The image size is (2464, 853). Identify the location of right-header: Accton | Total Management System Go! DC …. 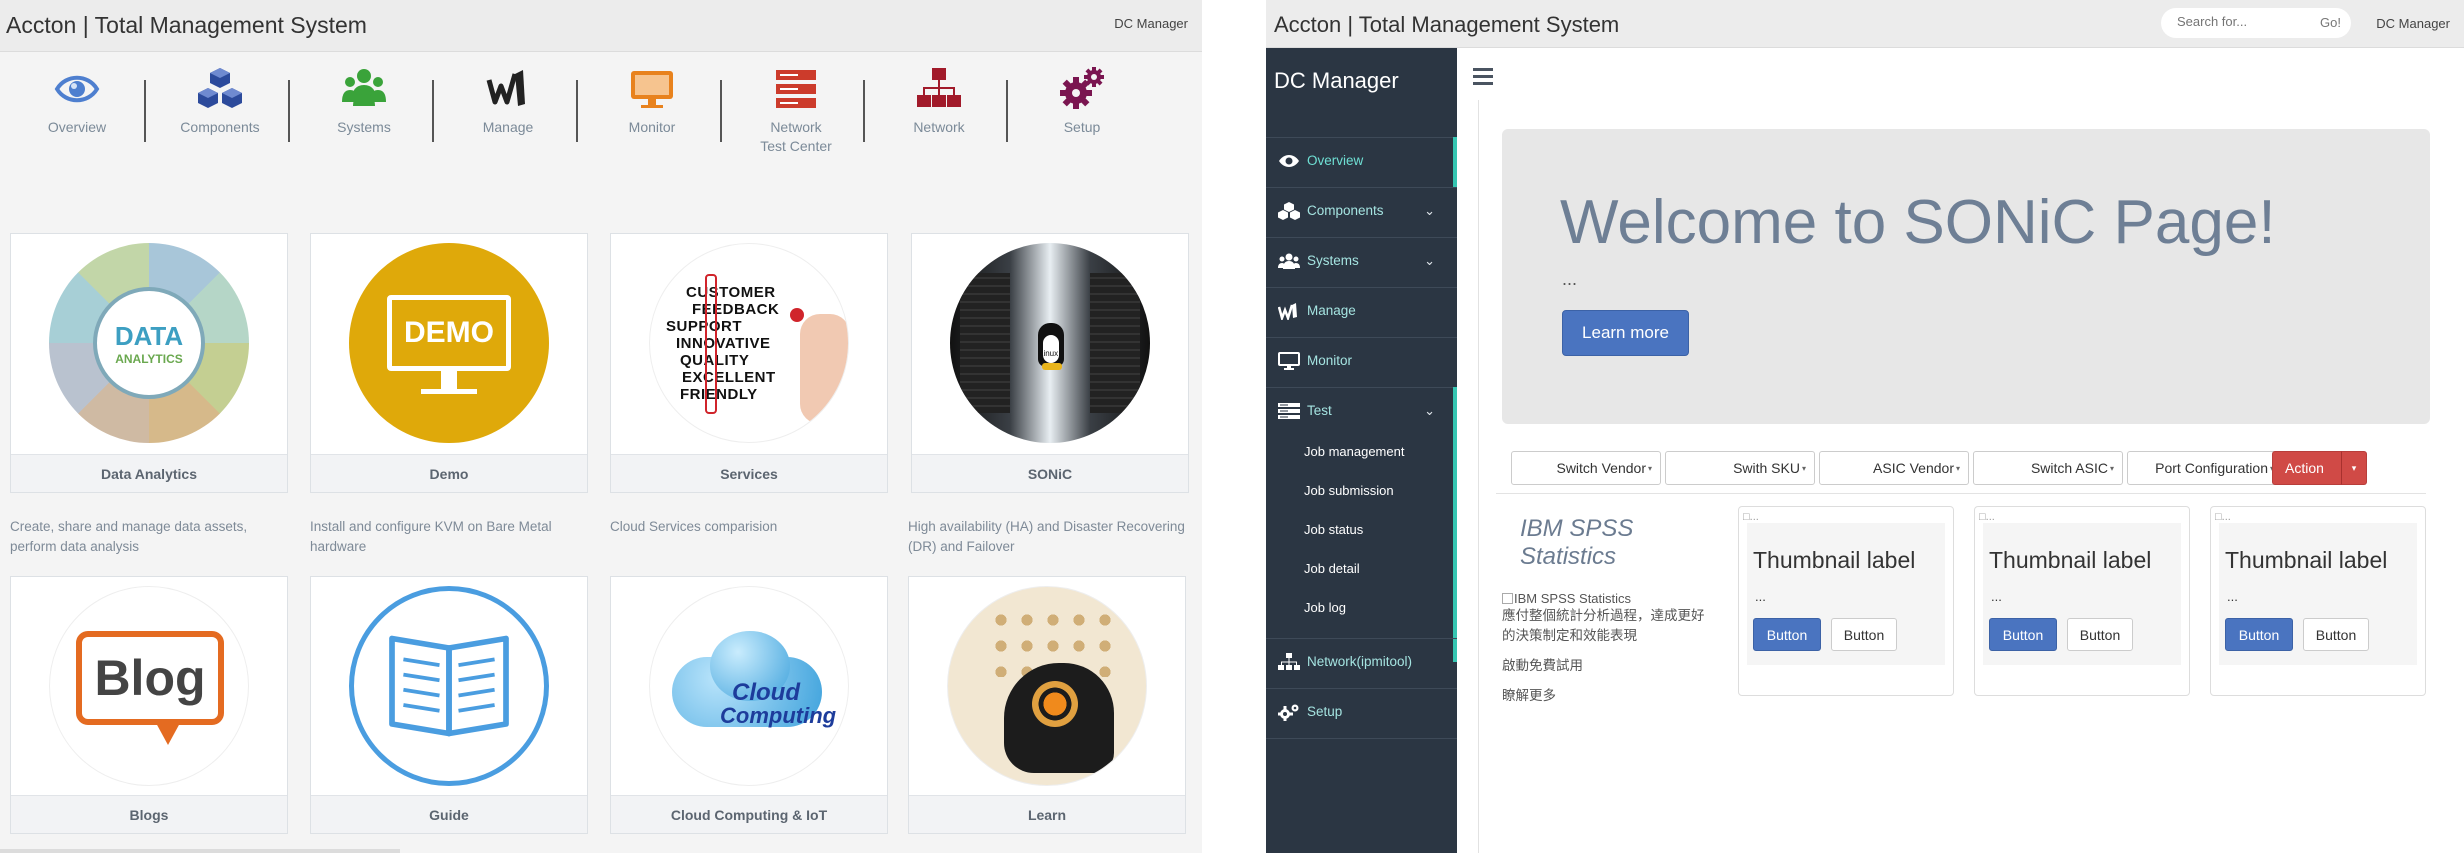
(1865, 24).